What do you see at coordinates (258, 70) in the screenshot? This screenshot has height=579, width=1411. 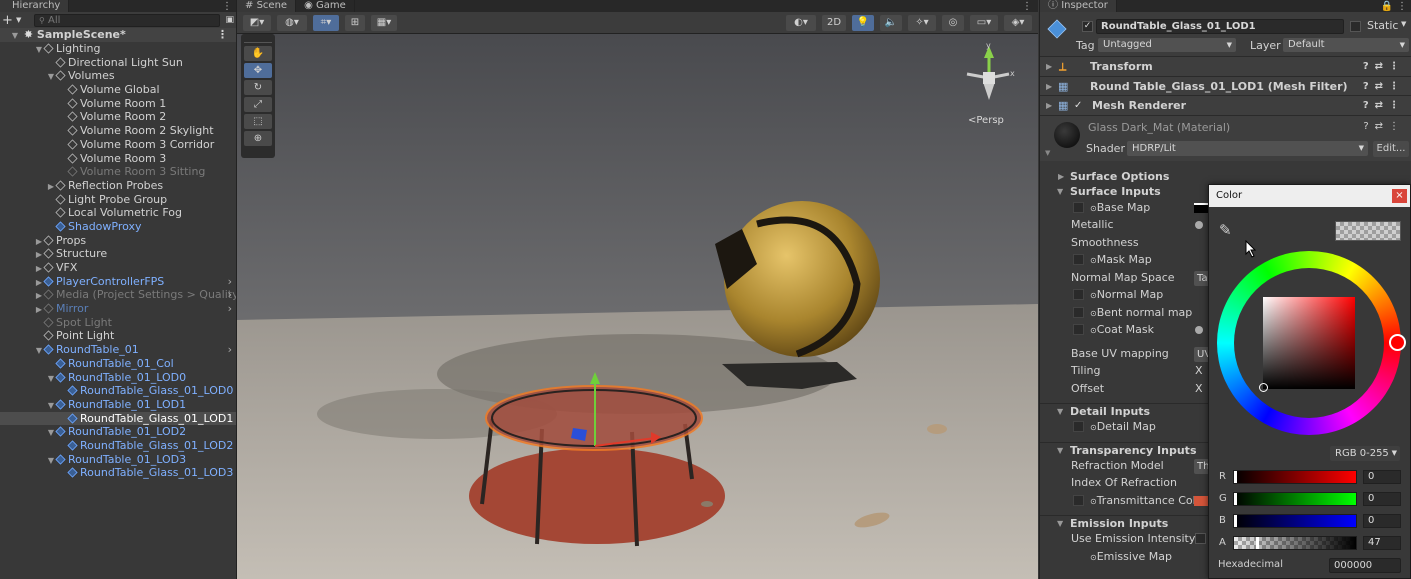 I see `move-tool-icon: ✥` at bounding box center [258, 70].